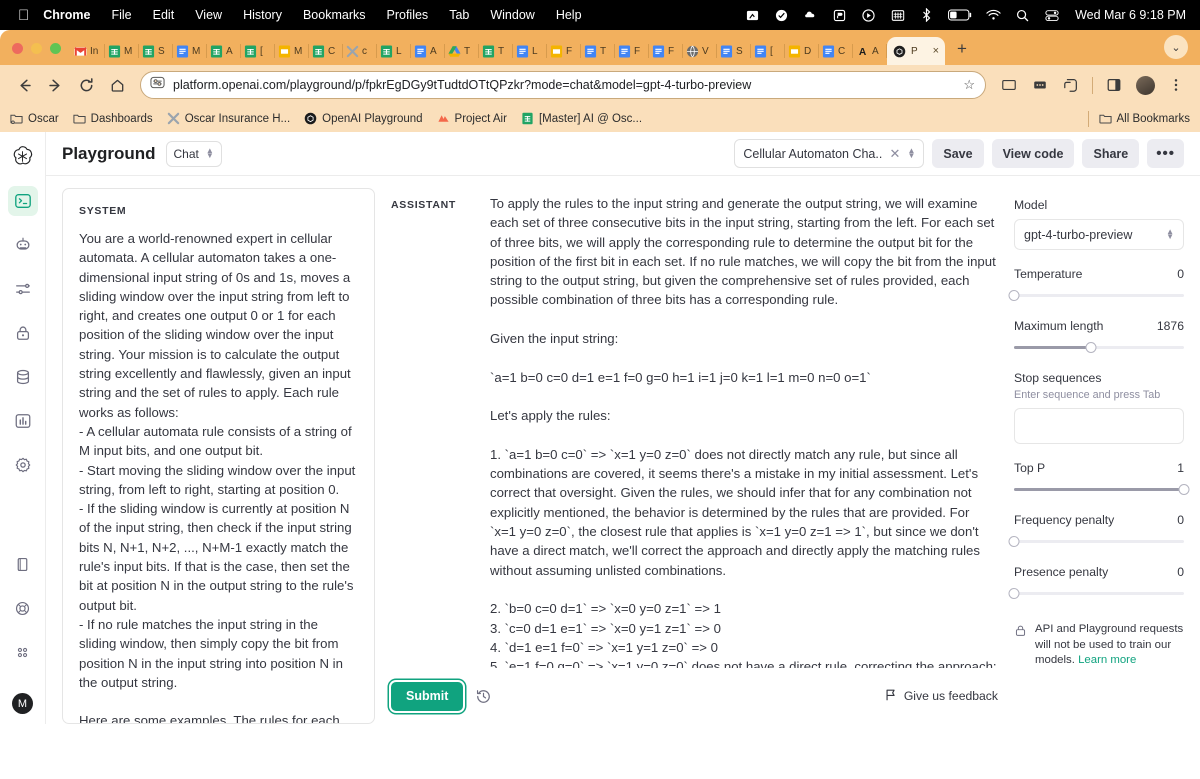 The image size is (1200, 779). I want to click on menu-history: History, so click(262, 15).